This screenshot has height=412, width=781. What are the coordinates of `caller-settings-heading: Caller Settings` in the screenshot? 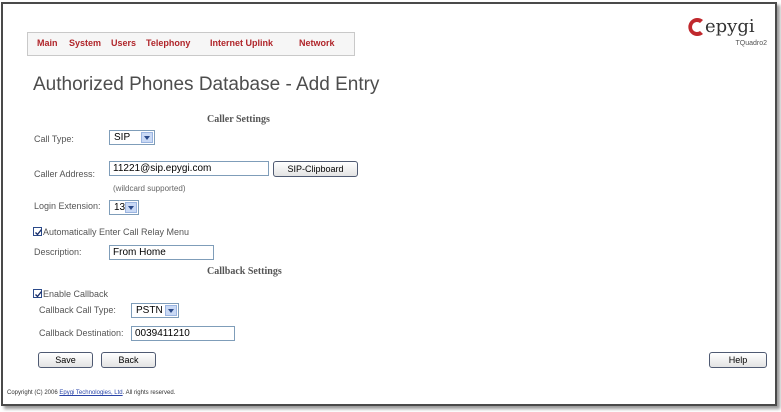 It's located at (238, 119).